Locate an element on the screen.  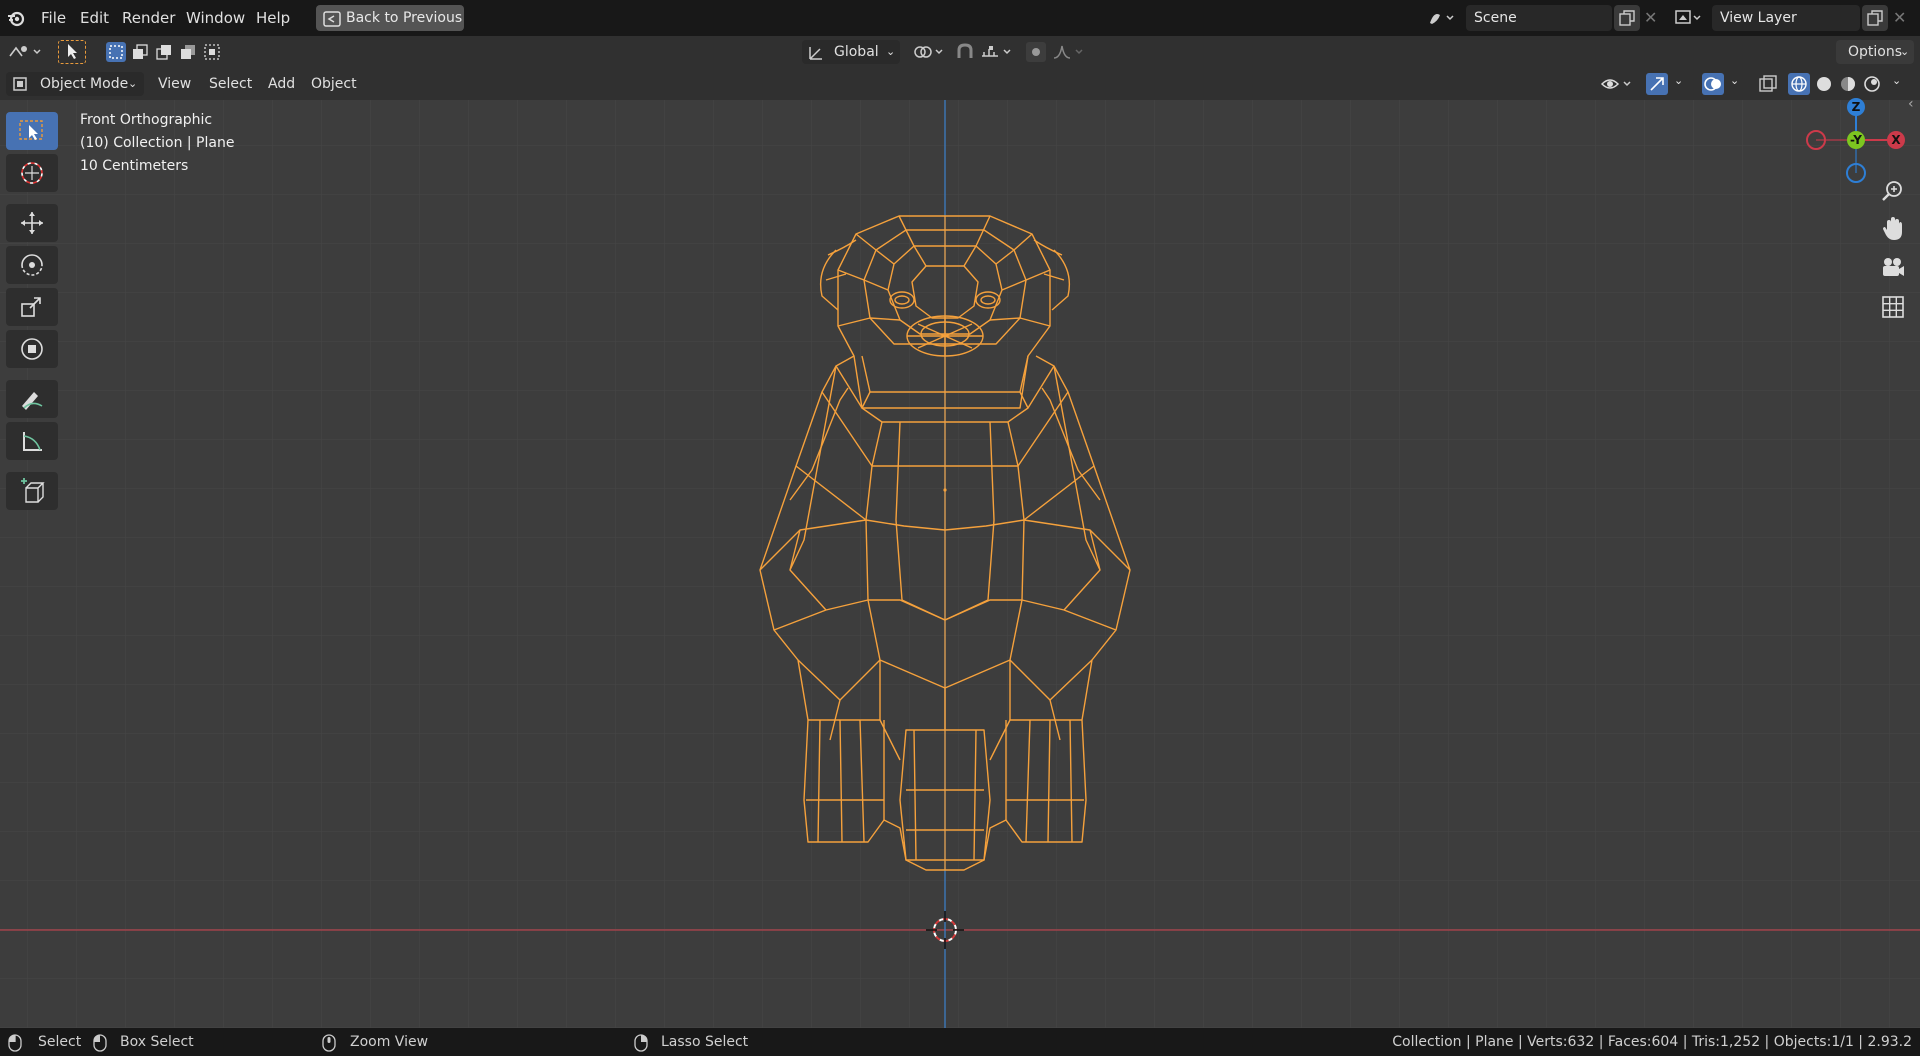
new-scene-button is located at coordinates (1627, 18).